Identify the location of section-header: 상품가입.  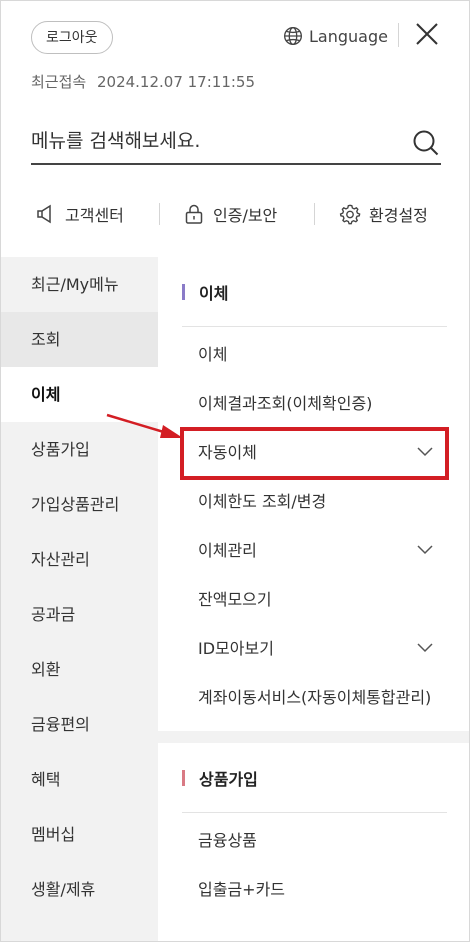
(314, 778).